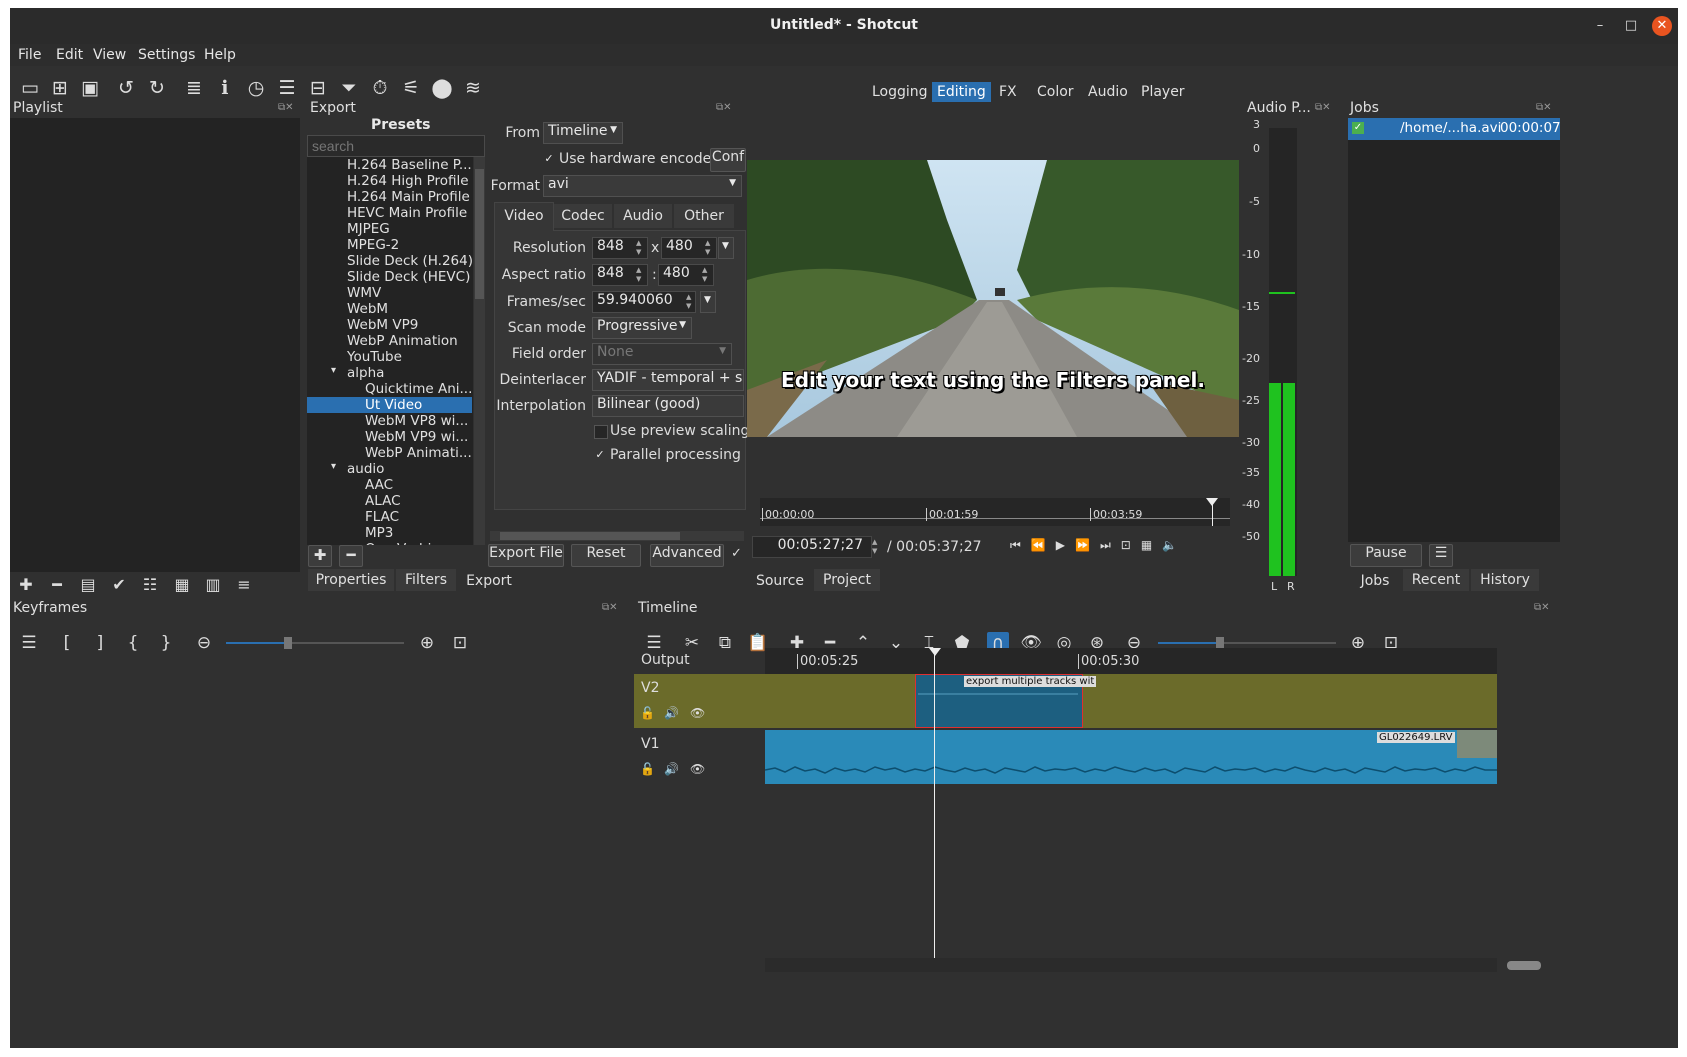 The image size is (1687, 1057). I want to click on track-header-v1: V1 🔓 🔊 👁, so click(699, 757).